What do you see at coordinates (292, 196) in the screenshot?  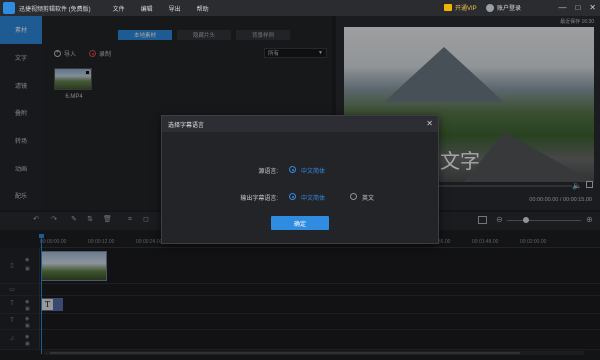 I see `output-radio-chinese` at bounding box center [292, 196].